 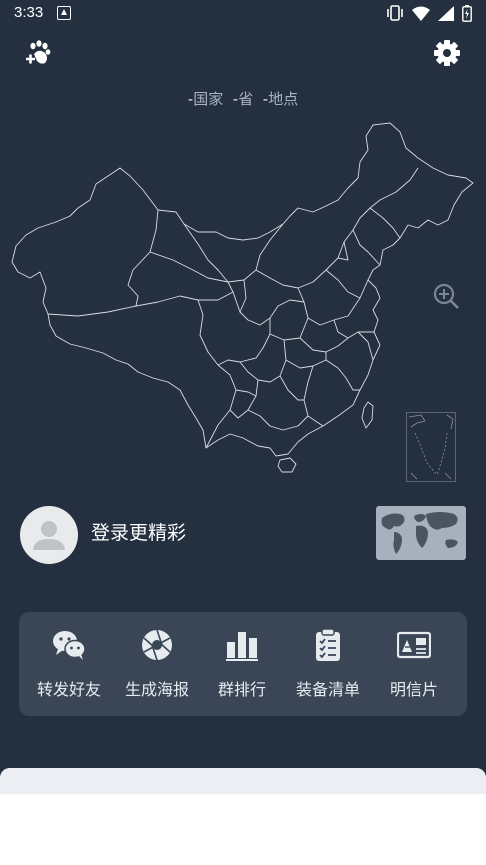 I want to click on zoom-in-button, so click(x=446, y=296).